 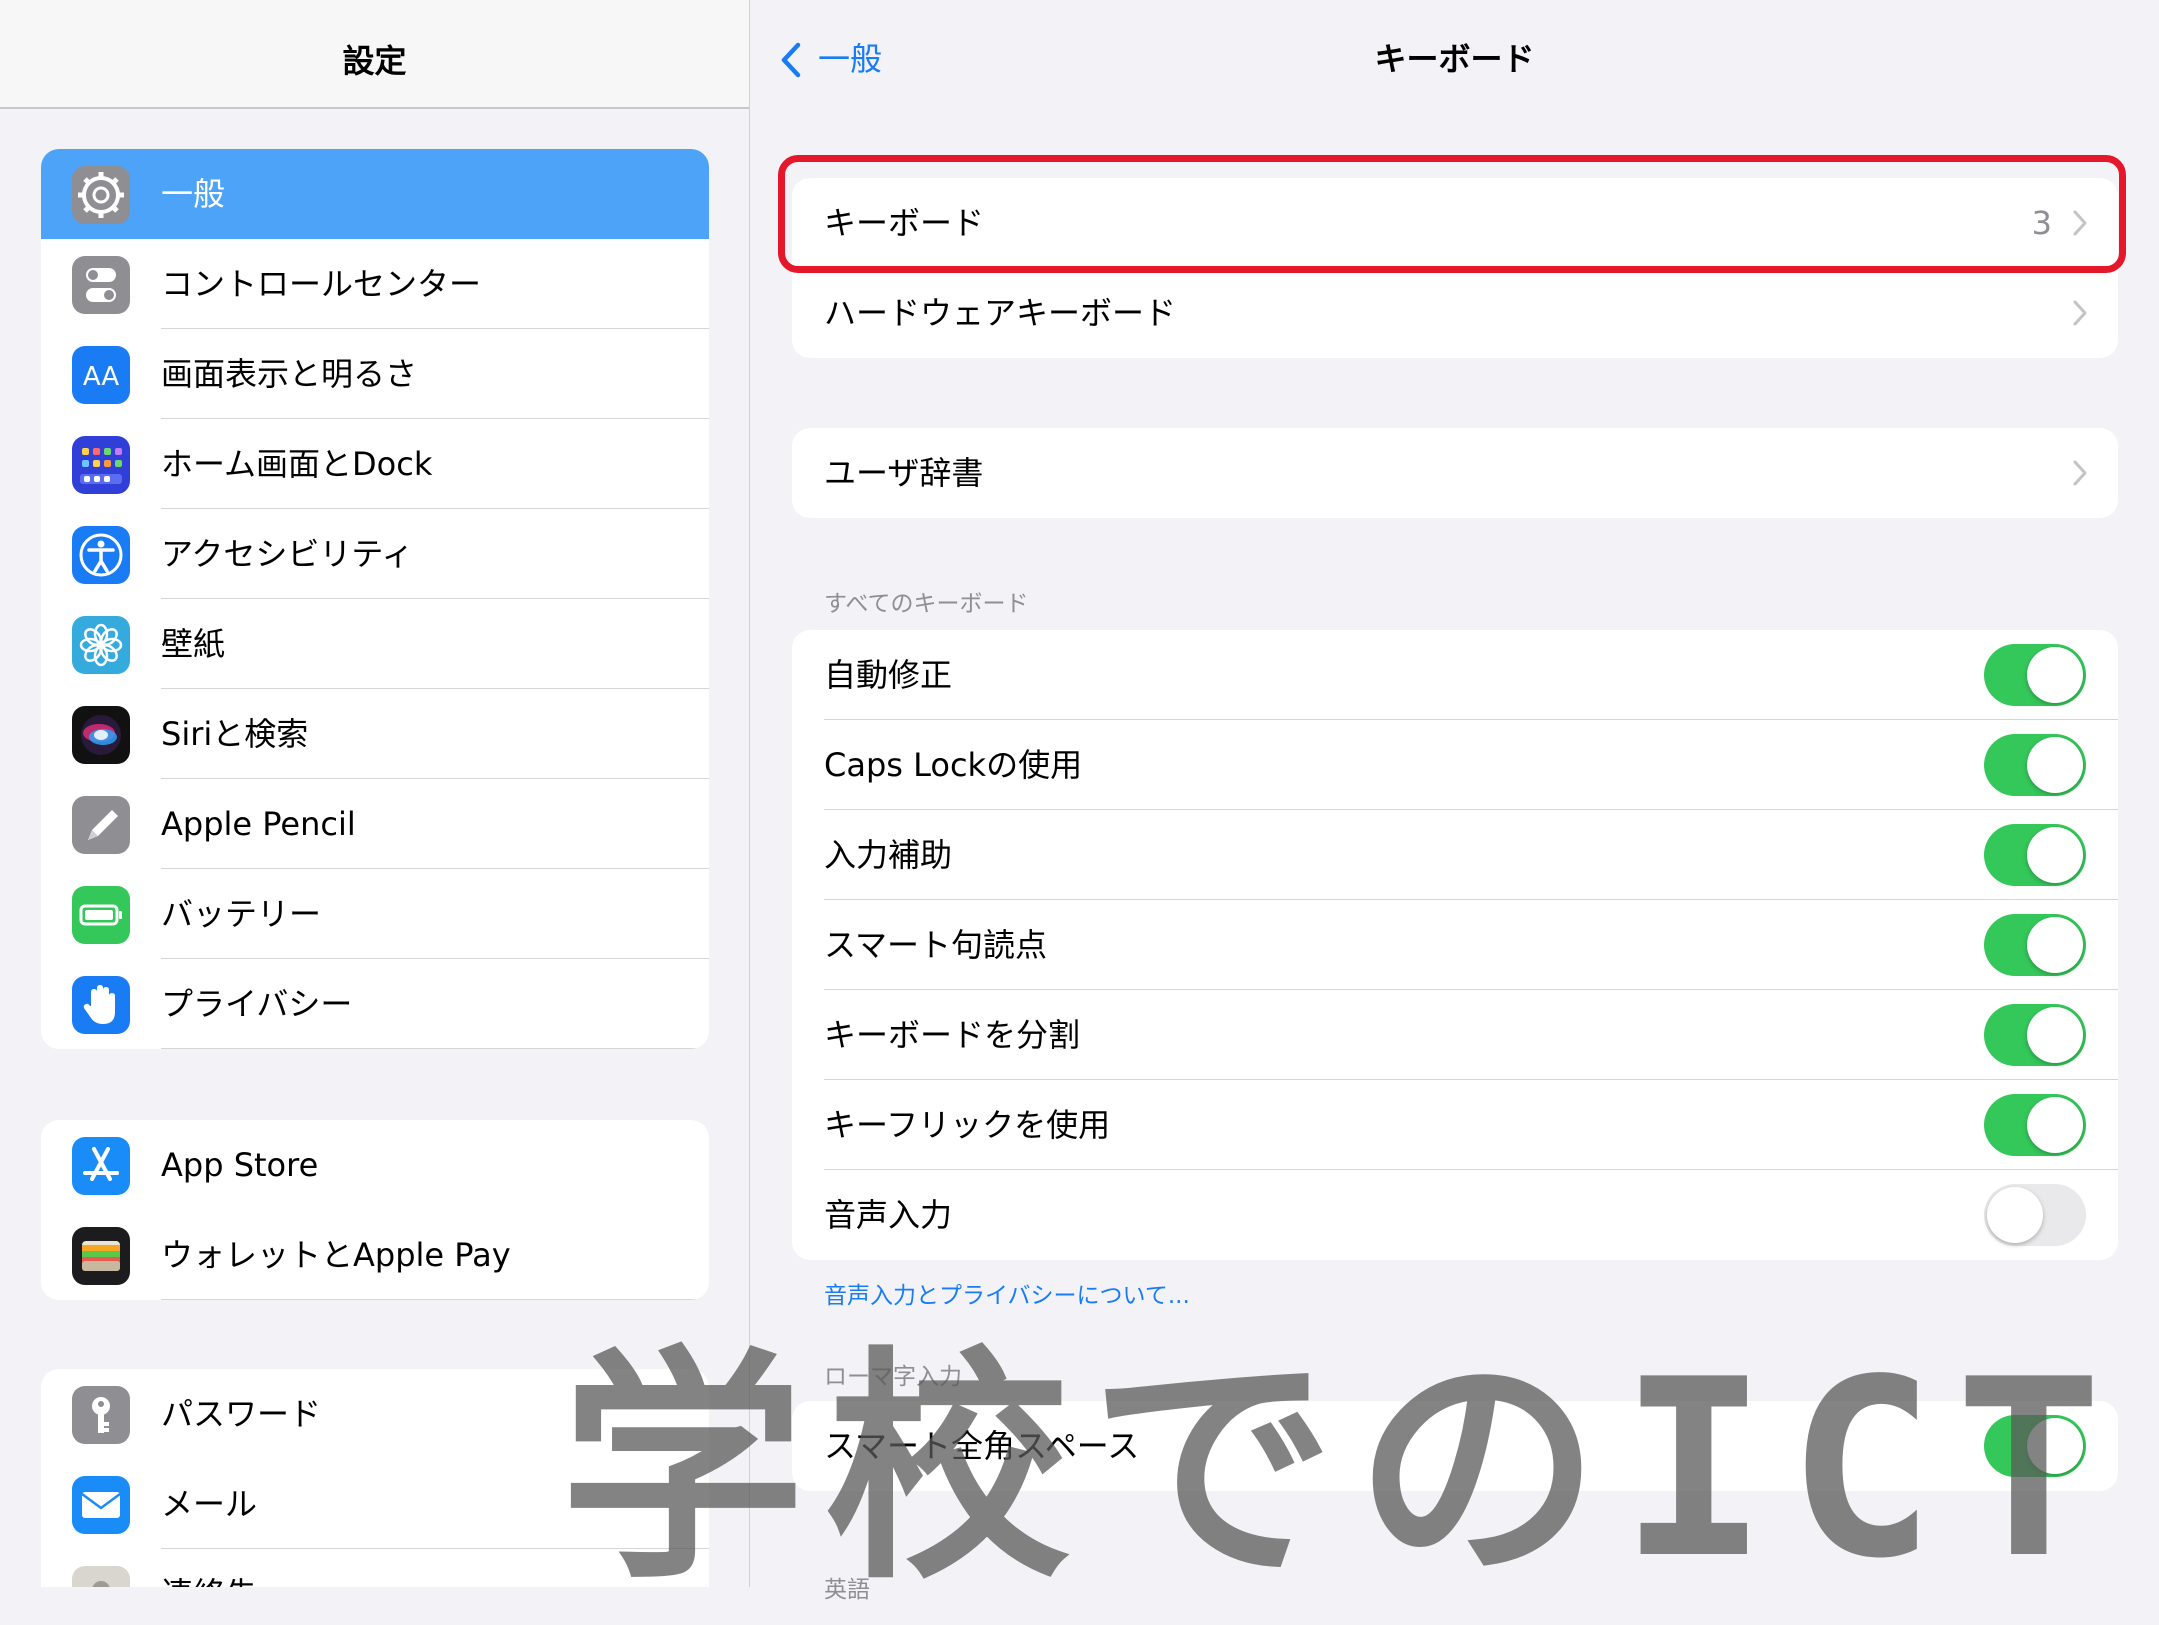 I want to click on sidebar-item-battery: バッテリー, so click(x=375, y=914).